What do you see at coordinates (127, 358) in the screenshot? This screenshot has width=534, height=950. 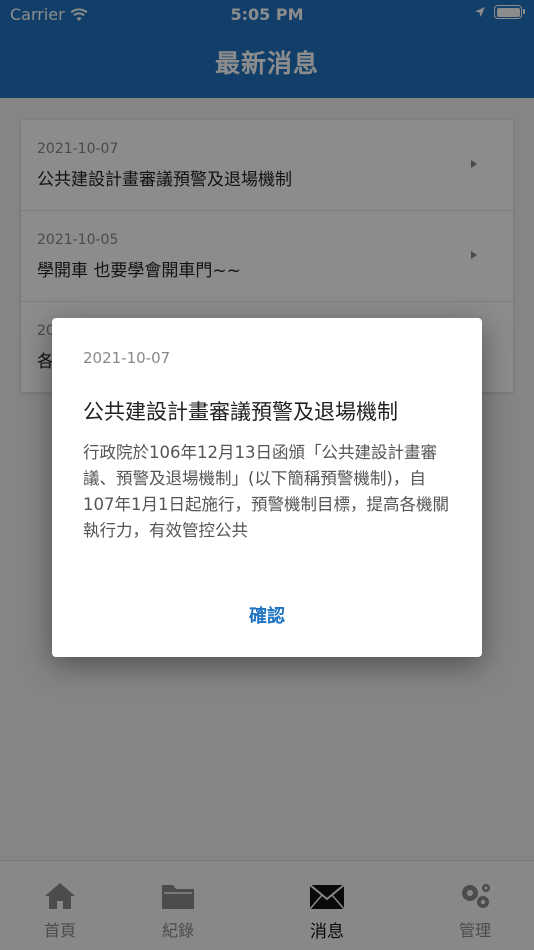 I see `dialog-date: 2021-10-07` at bounding box center [127, 358].